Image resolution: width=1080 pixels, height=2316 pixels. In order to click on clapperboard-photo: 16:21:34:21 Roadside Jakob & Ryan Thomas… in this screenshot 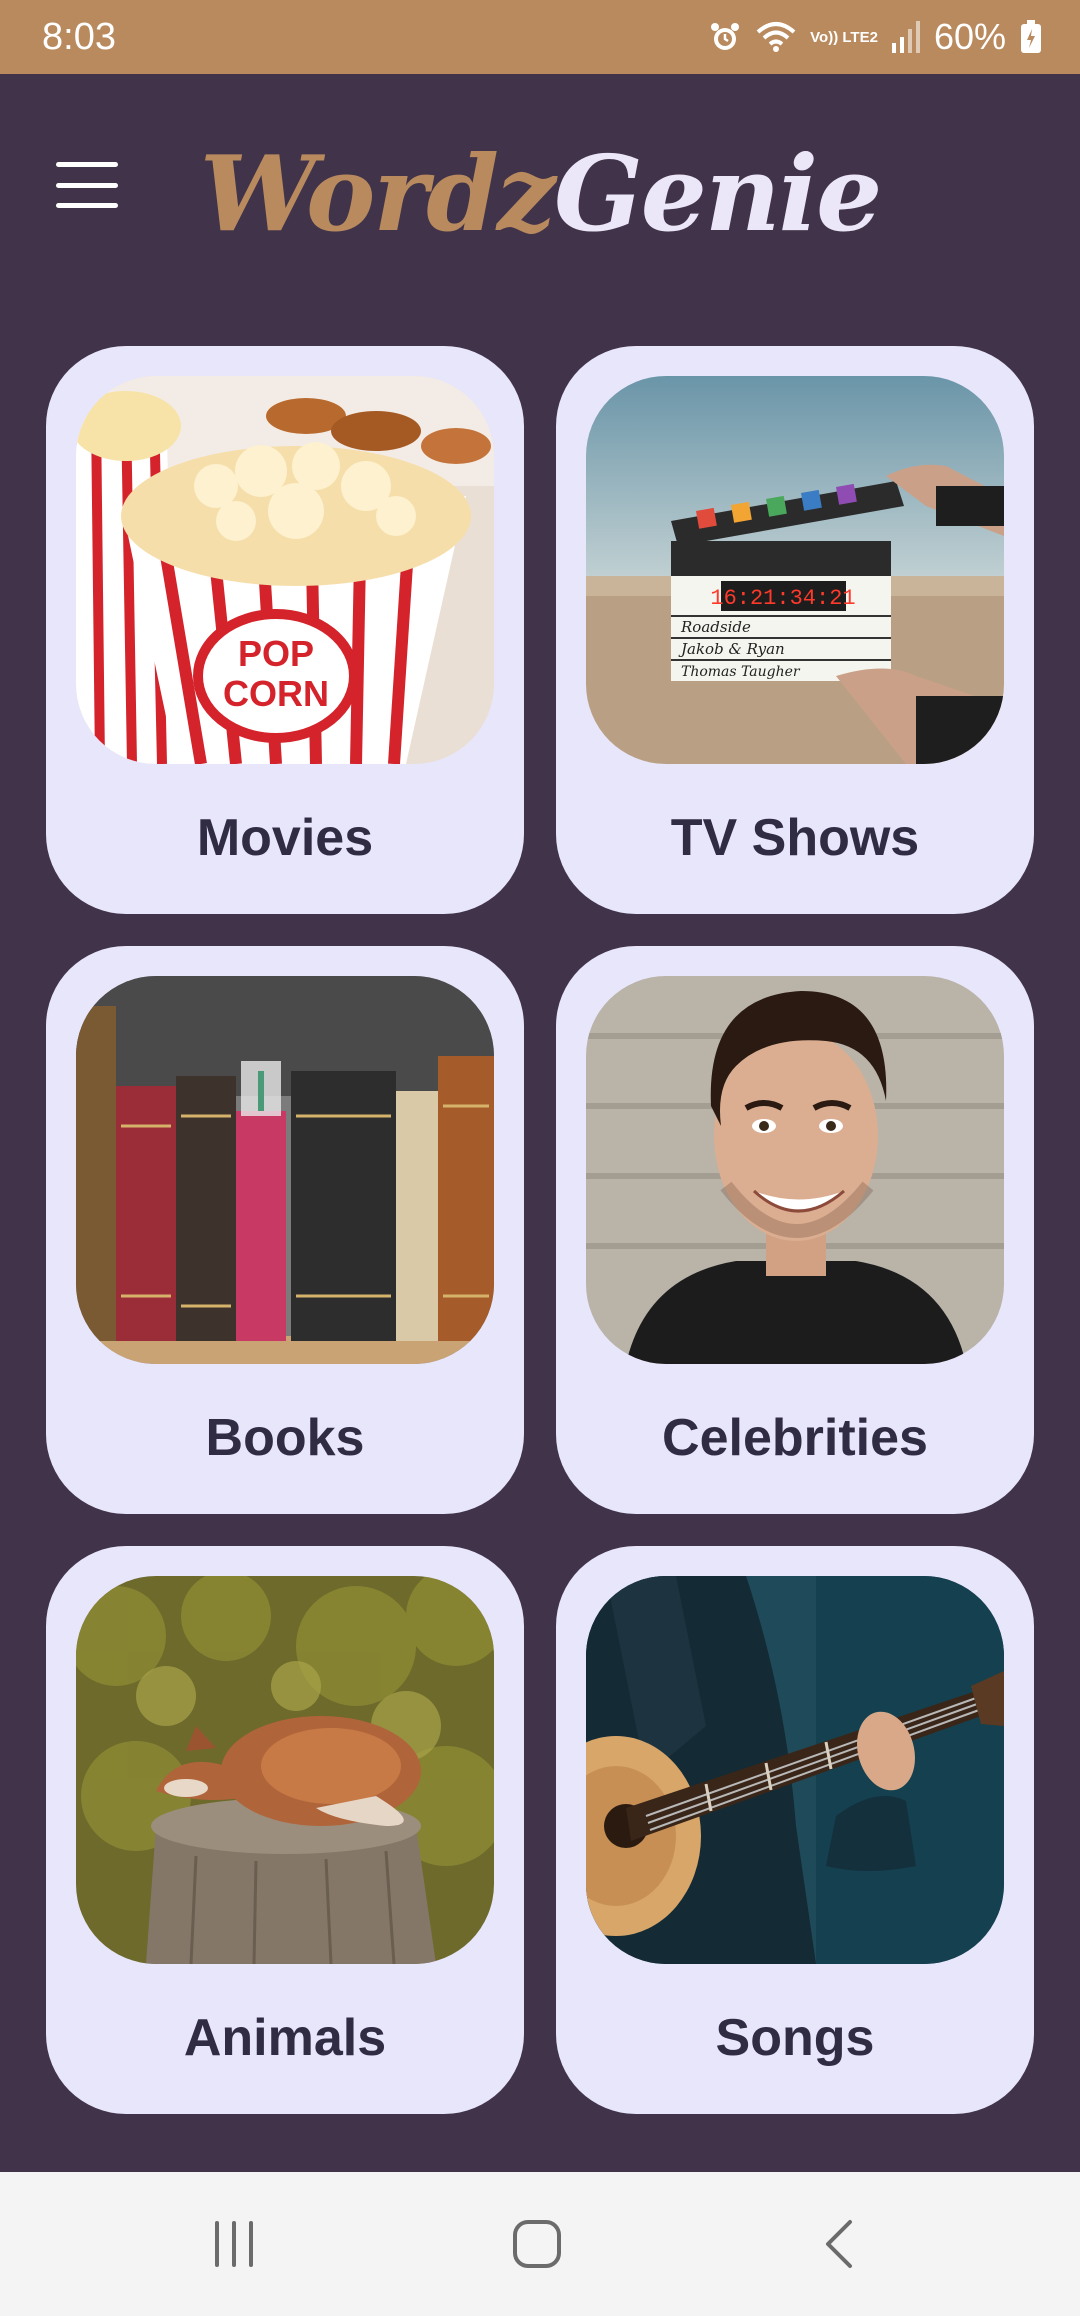, I will do `click(795, 570)`.